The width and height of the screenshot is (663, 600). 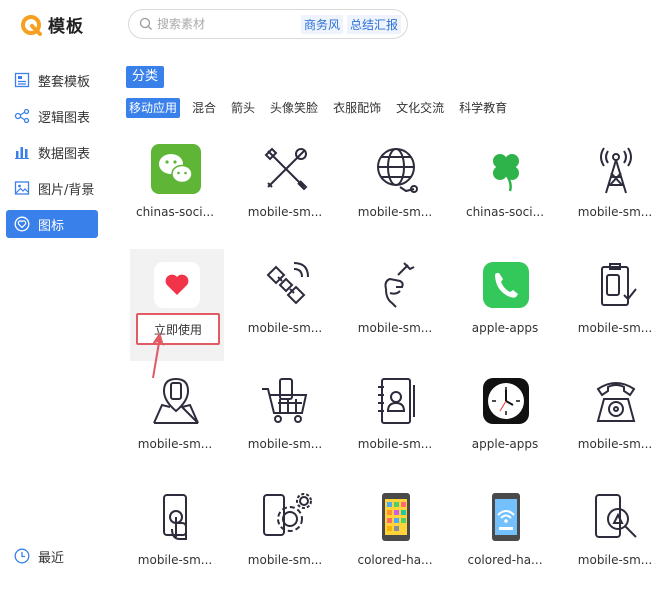 What do you see at coordinates (31, 25) in the screenshot?
I see `logo-icon` at bounding box center [31, 25].